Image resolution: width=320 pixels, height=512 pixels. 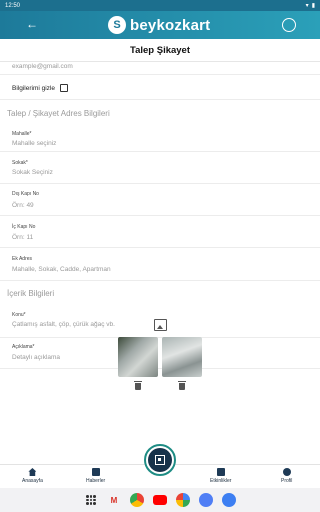 I want to click on field-label: Konu*, so click(x=19, y=315).